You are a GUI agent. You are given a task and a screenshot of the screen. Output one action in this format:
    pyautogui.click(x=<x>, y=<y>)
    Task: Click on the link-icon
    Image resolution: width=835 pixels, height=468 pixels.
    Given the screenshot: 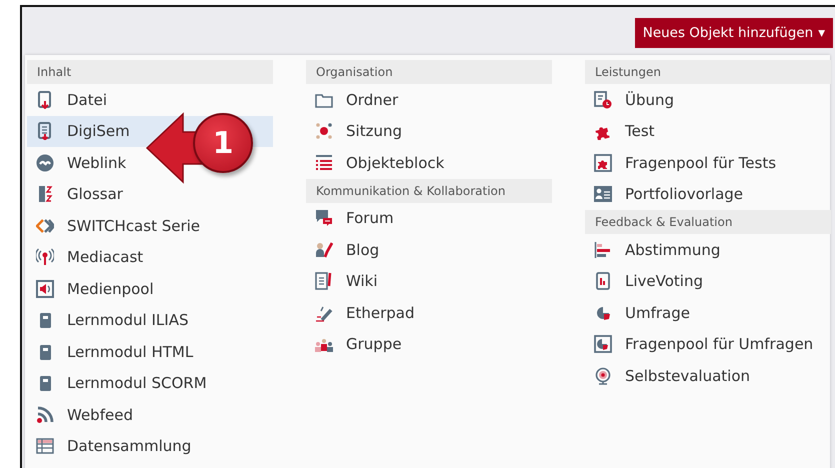 What is the action you would take?
    pyautogui.click(x=45, y=163)
    